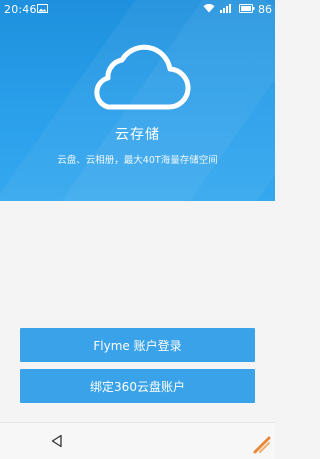 The image size is (320, 459). I want to click on battery-level: 86, so click(265, 9).